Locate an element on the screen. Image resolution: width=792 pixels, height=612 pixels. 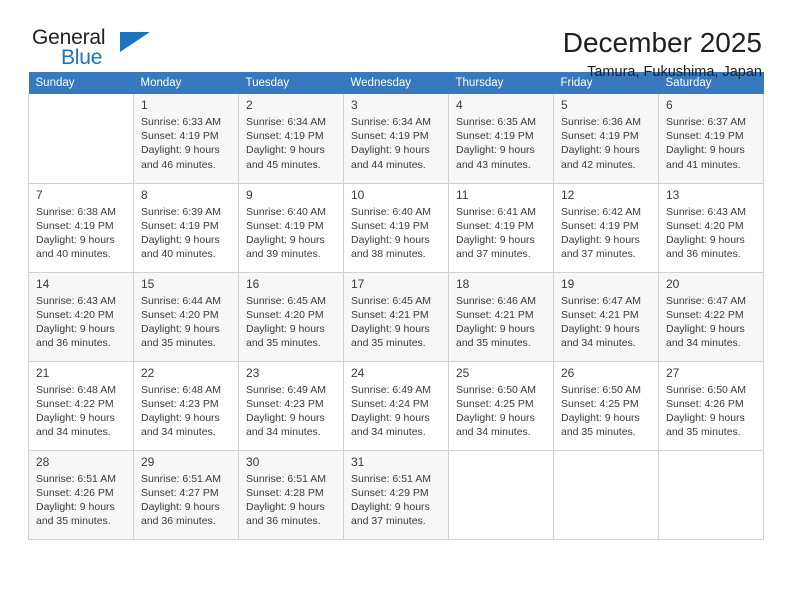
daylight-text-line2: and 44 minutes. is located at coordinates (388, 164).